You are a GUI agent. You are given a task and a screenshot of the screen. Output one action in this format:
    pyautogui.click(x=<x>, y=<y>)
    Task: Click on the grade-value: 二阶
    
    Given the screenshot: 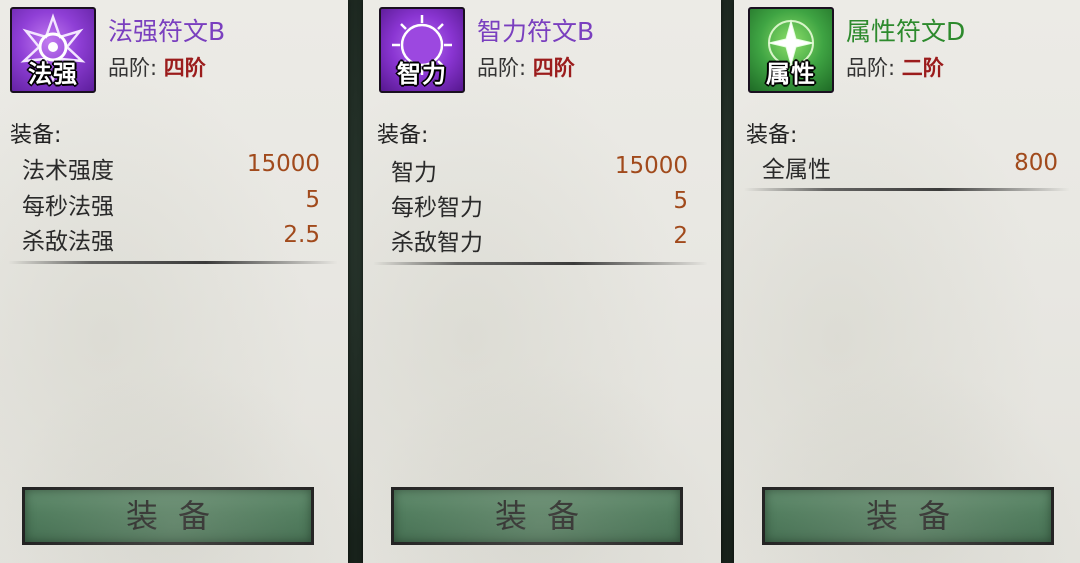 What is the action you would take?
    pyautogui.click(x=922, y=68)
    